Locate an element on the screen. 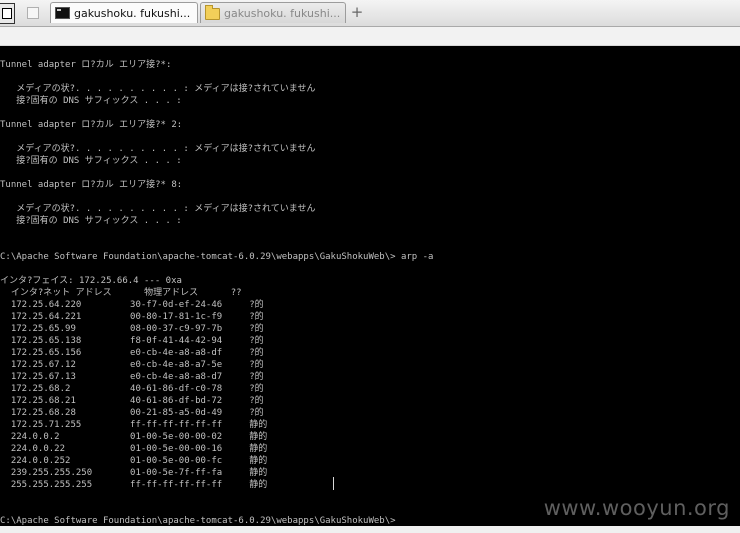 Image resolution: width=740 pixels, height=533 pixels. console-line: 172.25.65.156 e0-cb-4e-a8-a8-df ?的 is located at coordinates (132, 353).